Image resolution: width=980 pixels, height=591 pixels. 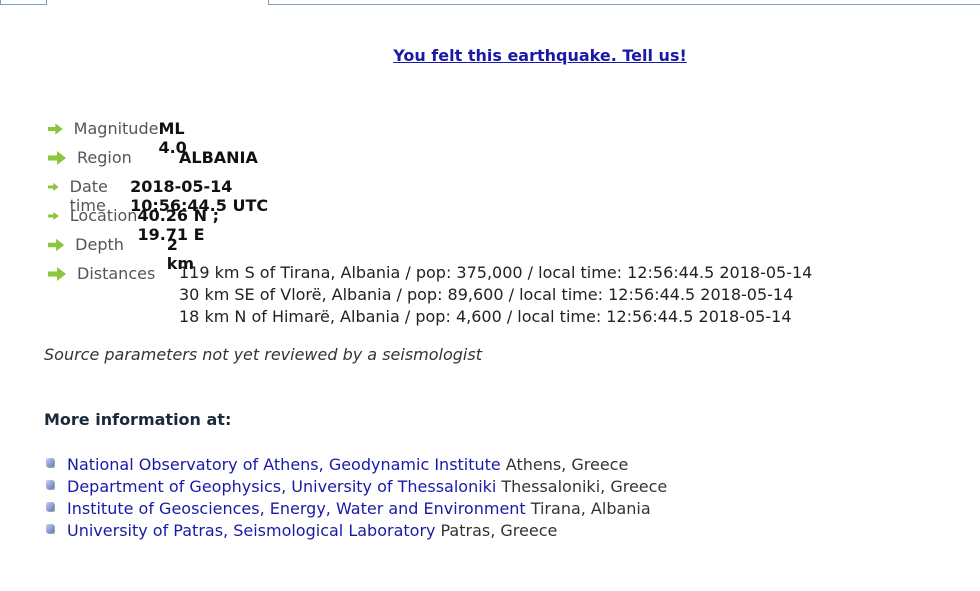 What do you see at coordinates (116, 128) in the screenshot?
I see `magnitude-label: Magnitude` at bounding box center [116, 128].